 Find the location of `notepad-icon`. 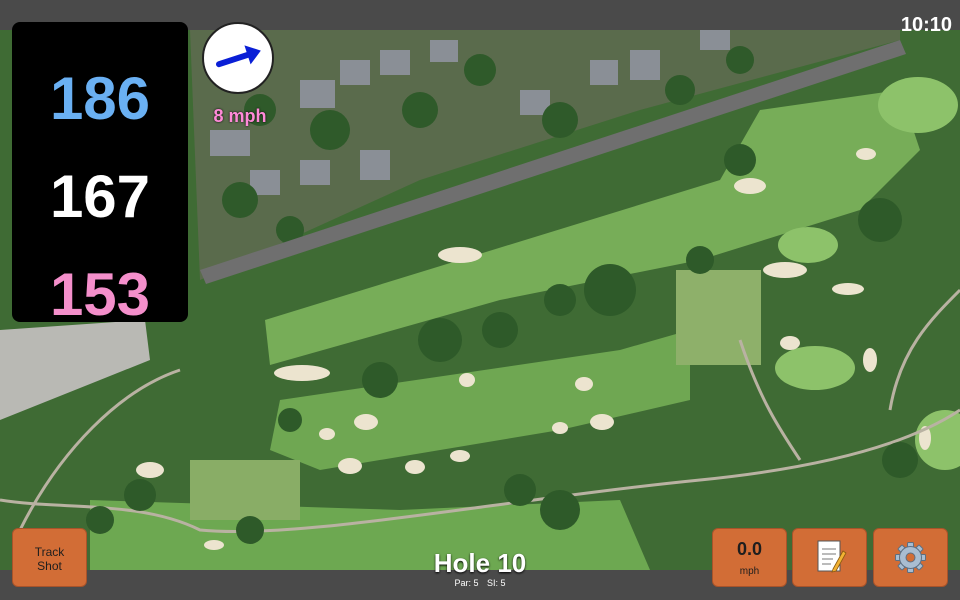

notepad-icon is located at coordinates (832, 556).